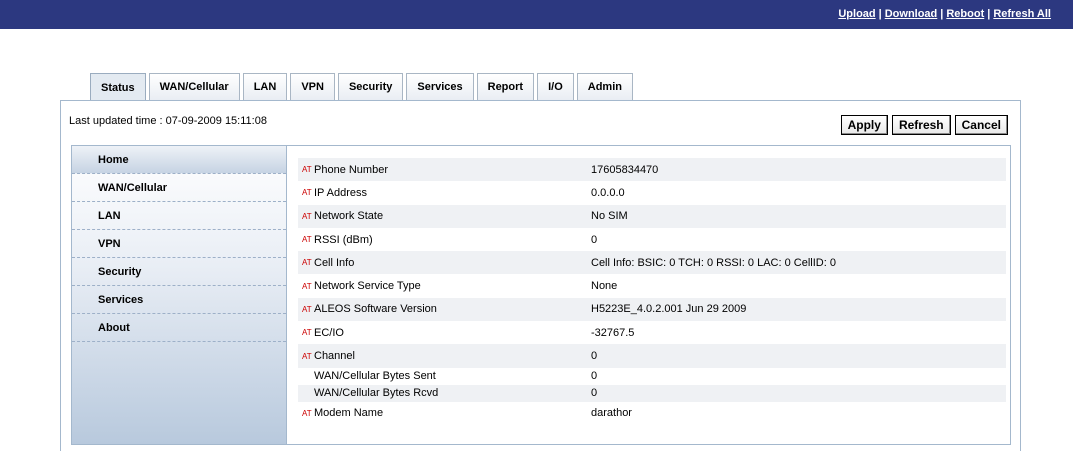 The width and height of the screenshot is (1073, 451). What do you see at coordinates (652, 239) in the screenshot?
I see `table-row: AT RSSI (dBm) 0` at bounding box center [652, 239].